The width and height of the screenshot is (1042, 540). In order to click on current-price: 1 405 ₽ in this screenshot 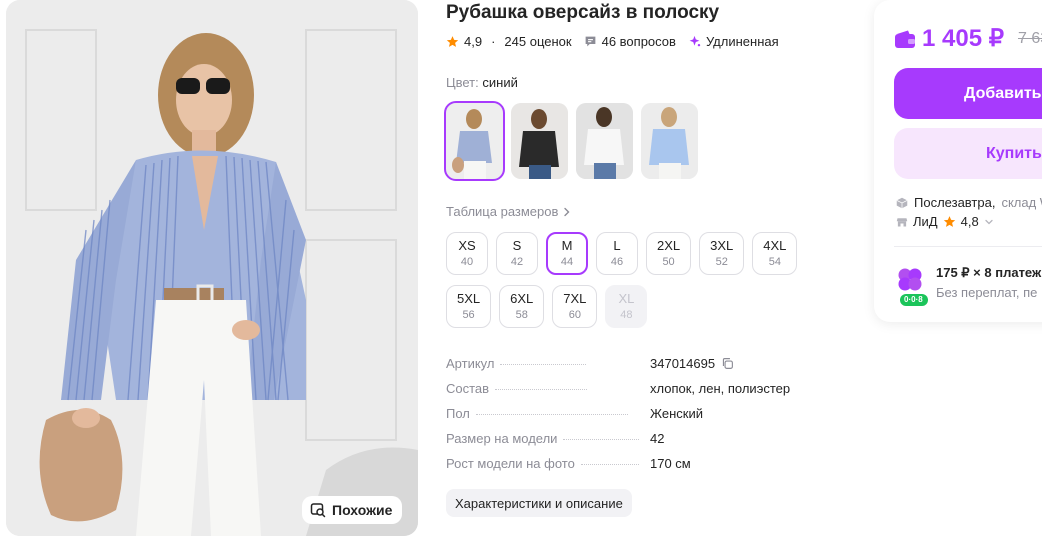, I will do `click(963, 38)`.